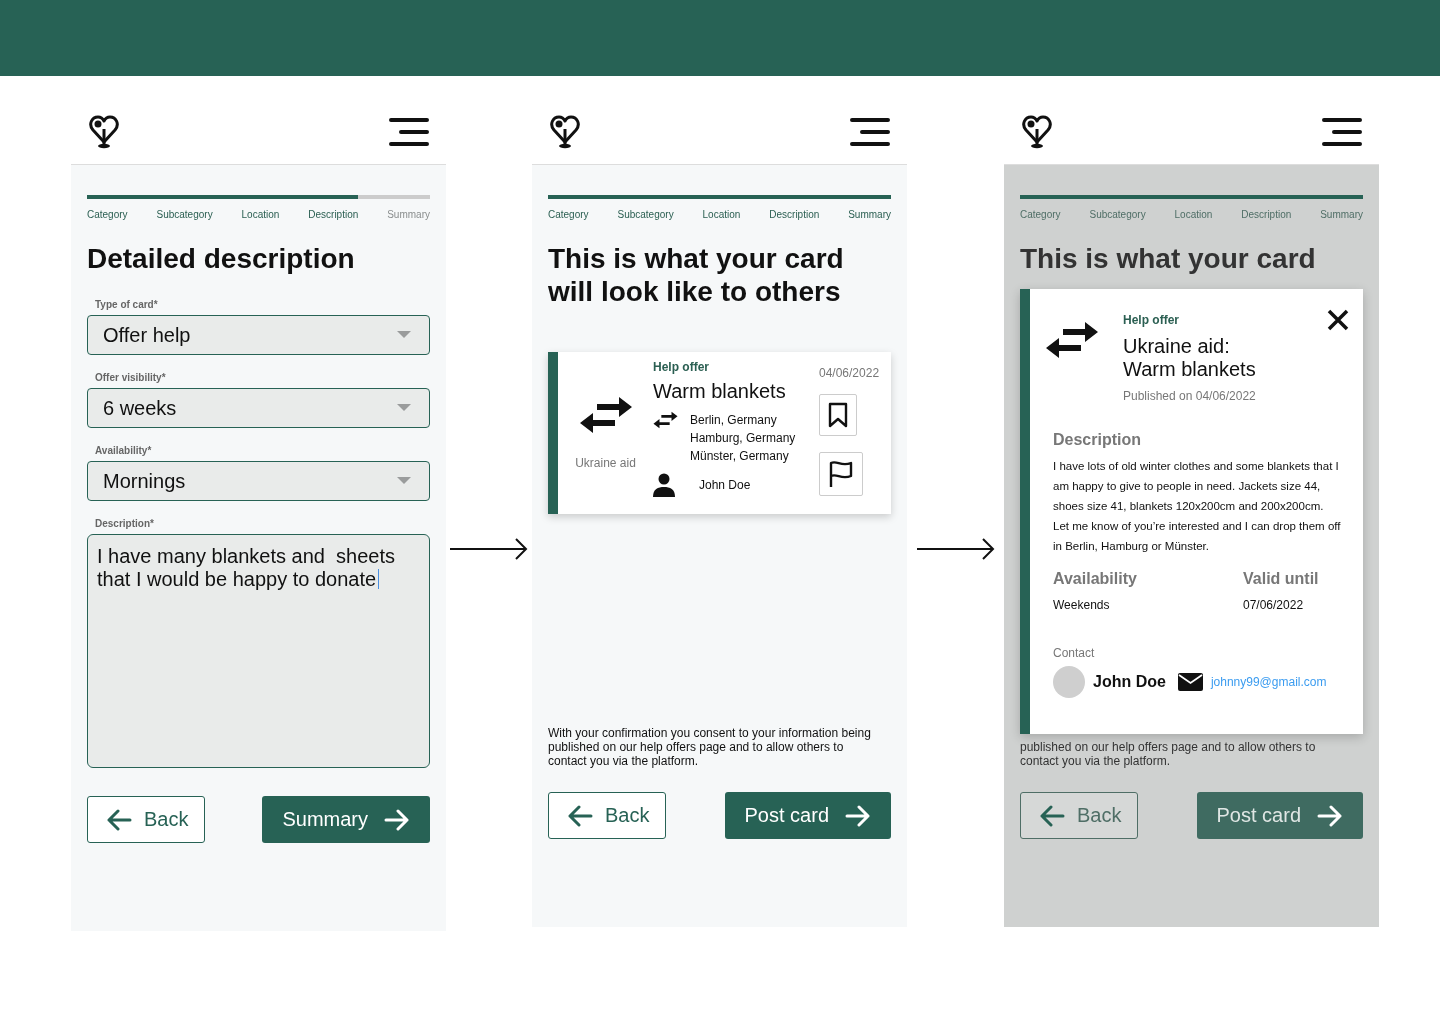  I want to click on card-date: 04/06/2022, so click(849, 373).